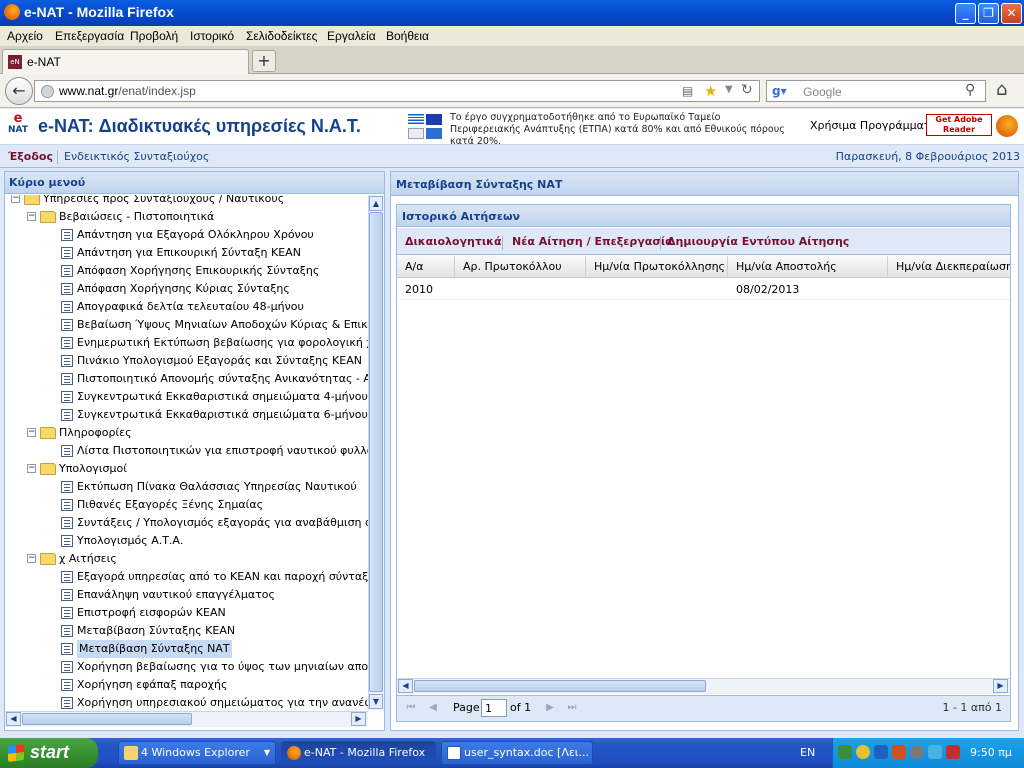 The width and height of the screenshot is (1024, 768). What do you see at coordinates (988, 13) in the screenshot?
I see `maximize-button: ❐` at bounding box center [988, 13].